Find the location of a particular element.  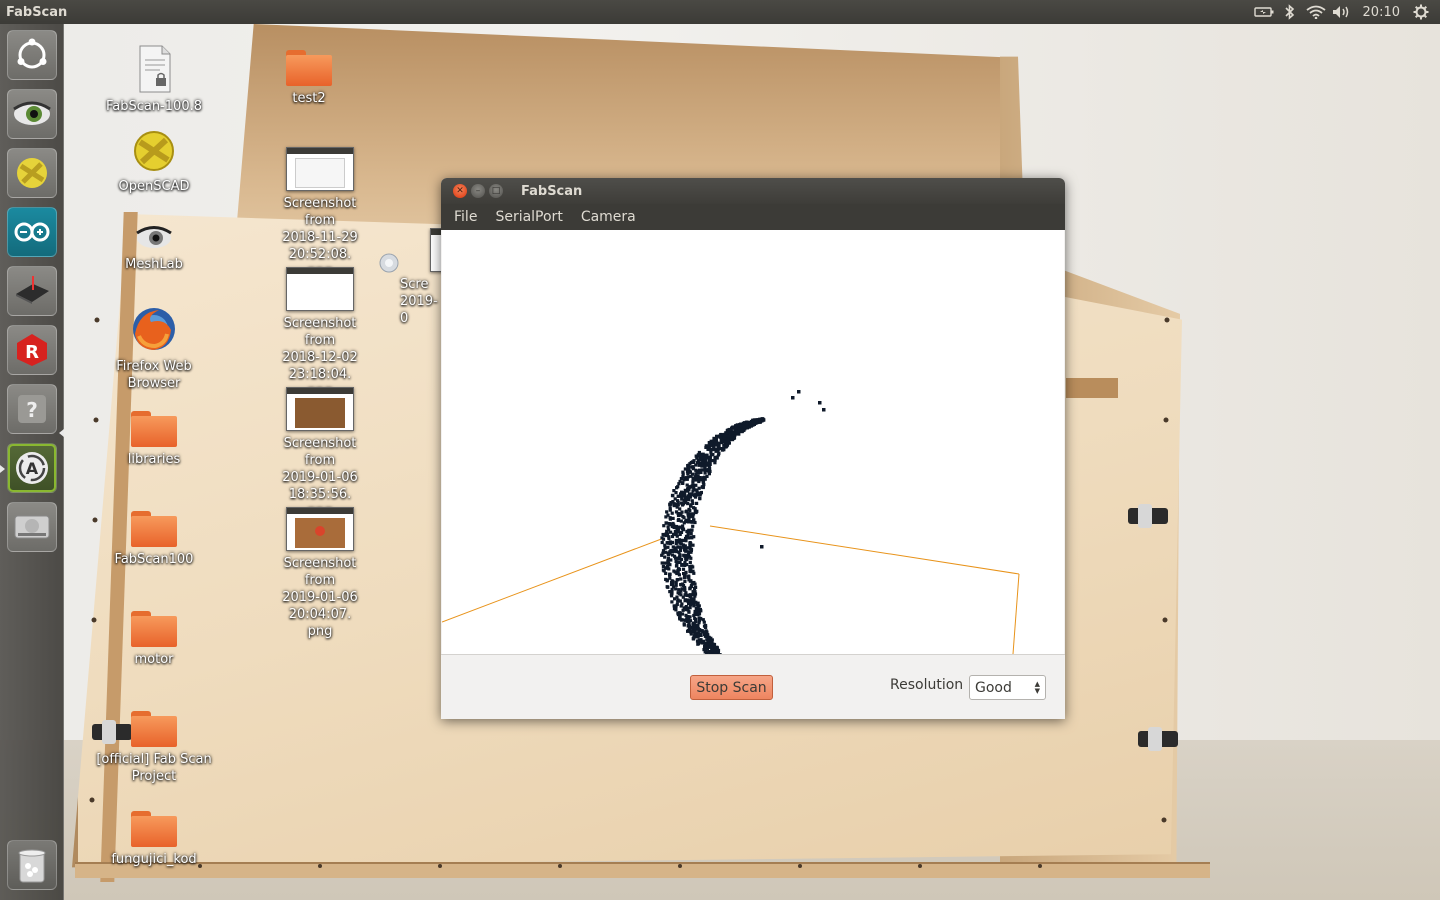

image-thumbnail-icon is located at coordinates (320, 529).